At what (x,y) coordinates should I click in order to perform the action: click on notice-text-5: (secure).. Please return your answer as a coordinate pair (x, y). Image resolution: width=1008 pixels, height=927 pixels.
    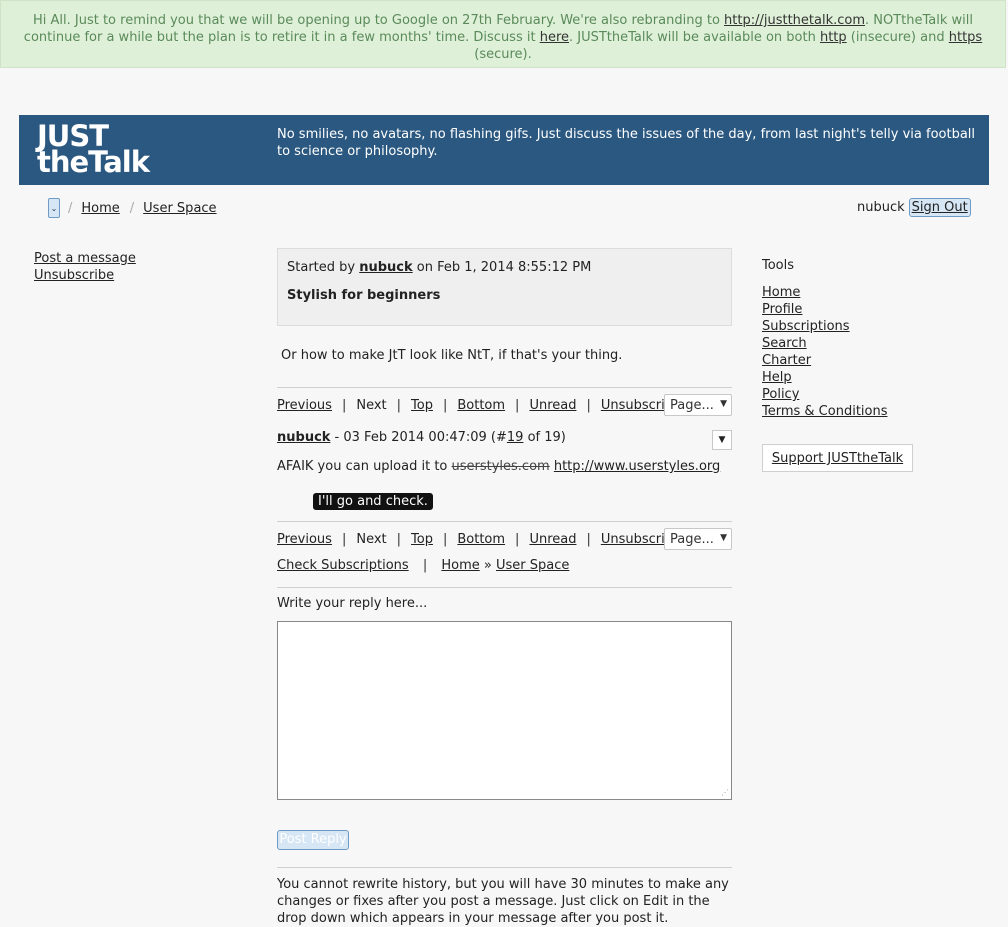
    Looking at the image, I should click on (503, 54).